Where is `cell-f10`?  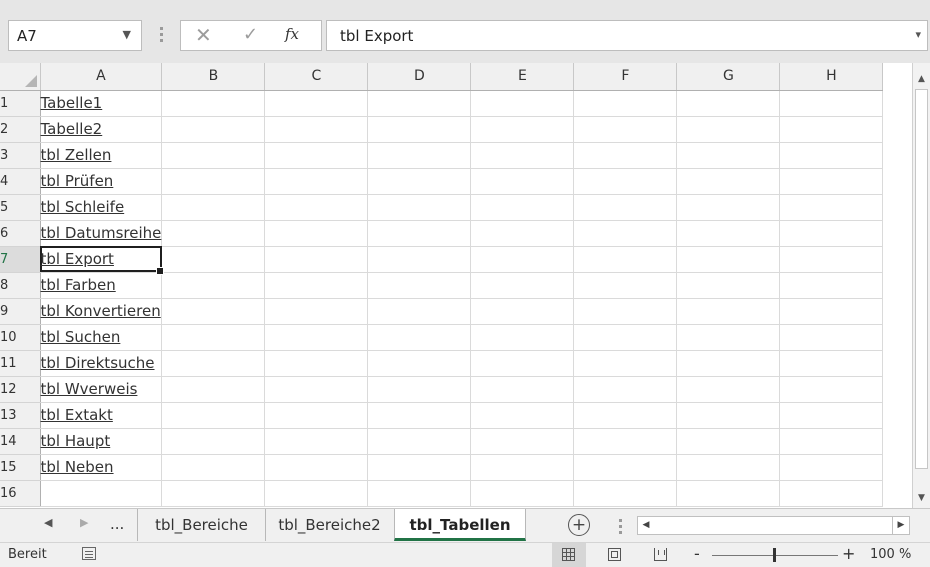
cell-f10 is located at coordinates (625, 337).